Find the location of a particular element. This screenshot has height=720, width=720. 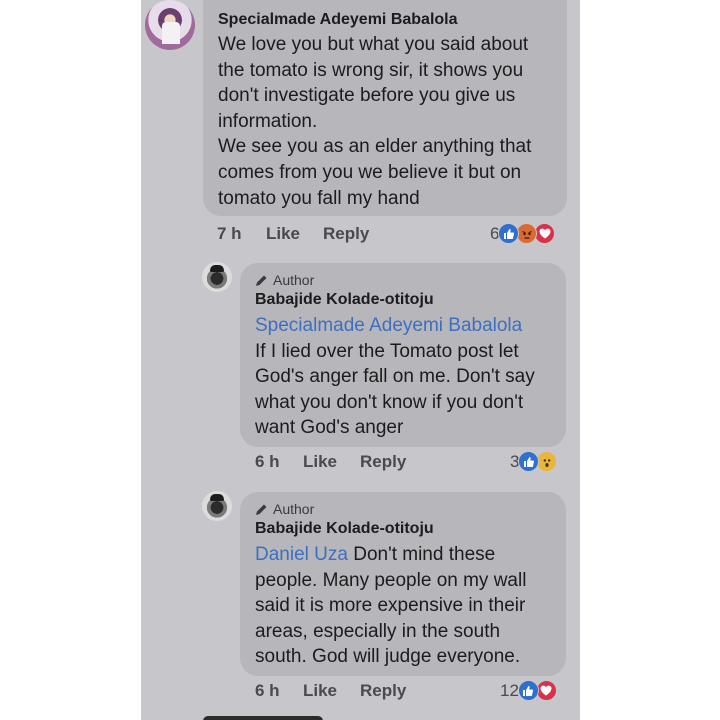

comment-actions: 7 h Like Reply is located at coordinates (293, 234).